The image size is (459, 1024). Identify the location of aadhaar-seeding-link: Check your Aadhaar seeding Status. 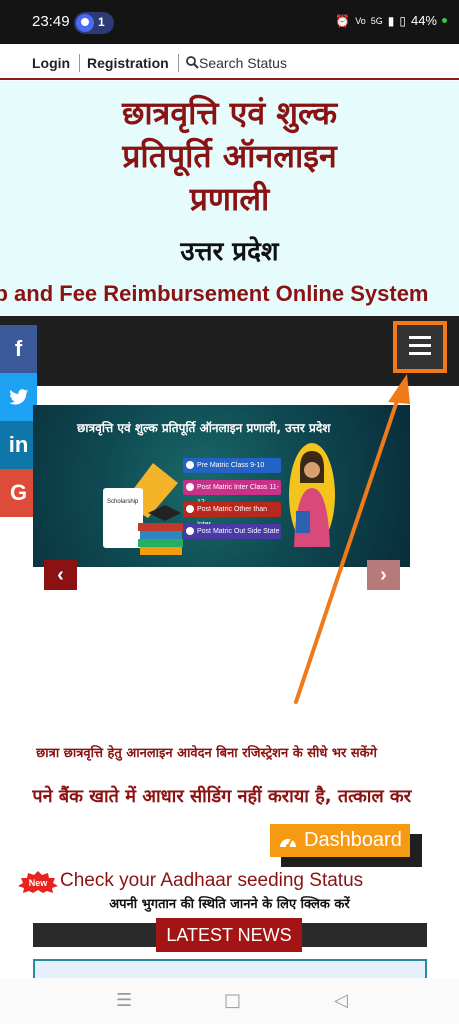
(211, 881).